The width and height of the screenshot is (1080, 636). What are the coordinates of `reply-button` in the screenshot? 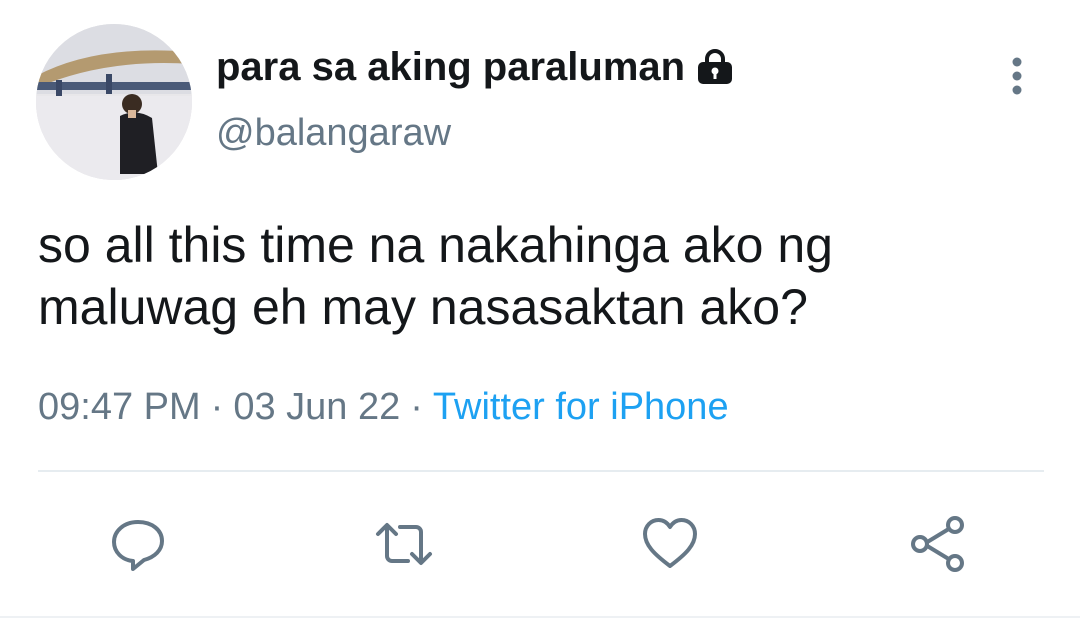 It's located at (138, 544).